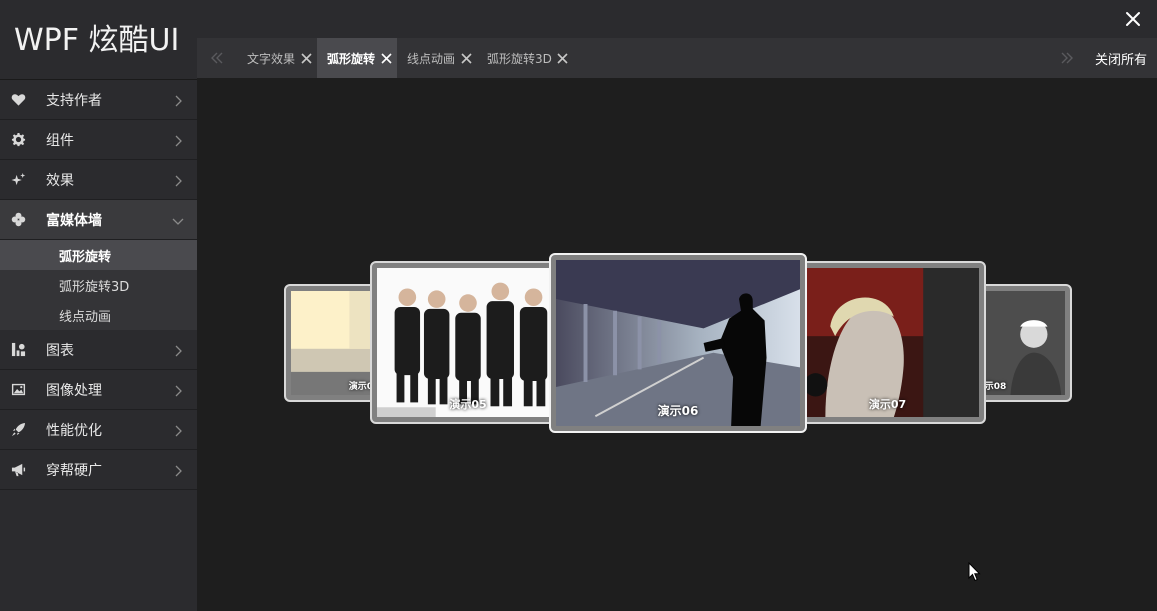 The height and width of the screenshot is (611, 1157). I want to click on tab-label: 线点动画, so click(431, 58).